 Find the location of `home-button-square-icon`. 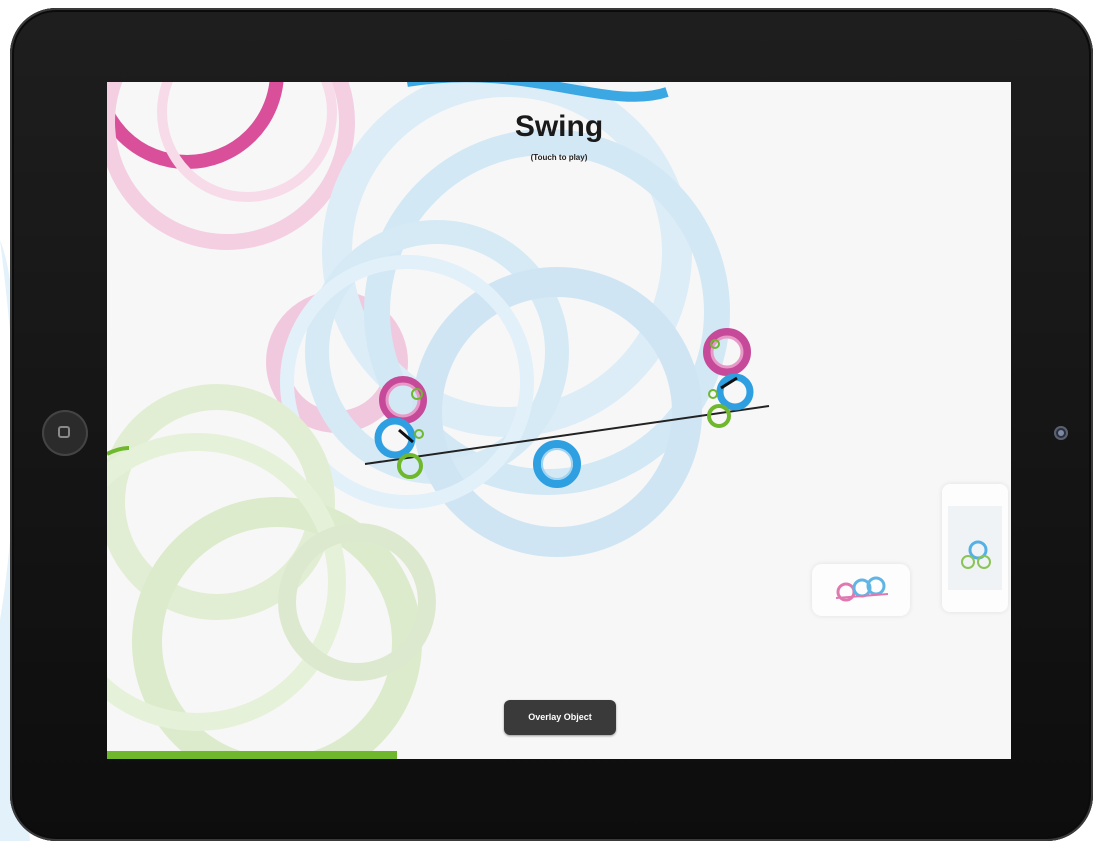

home-button-square-icon is located at coordinates (64, 432).